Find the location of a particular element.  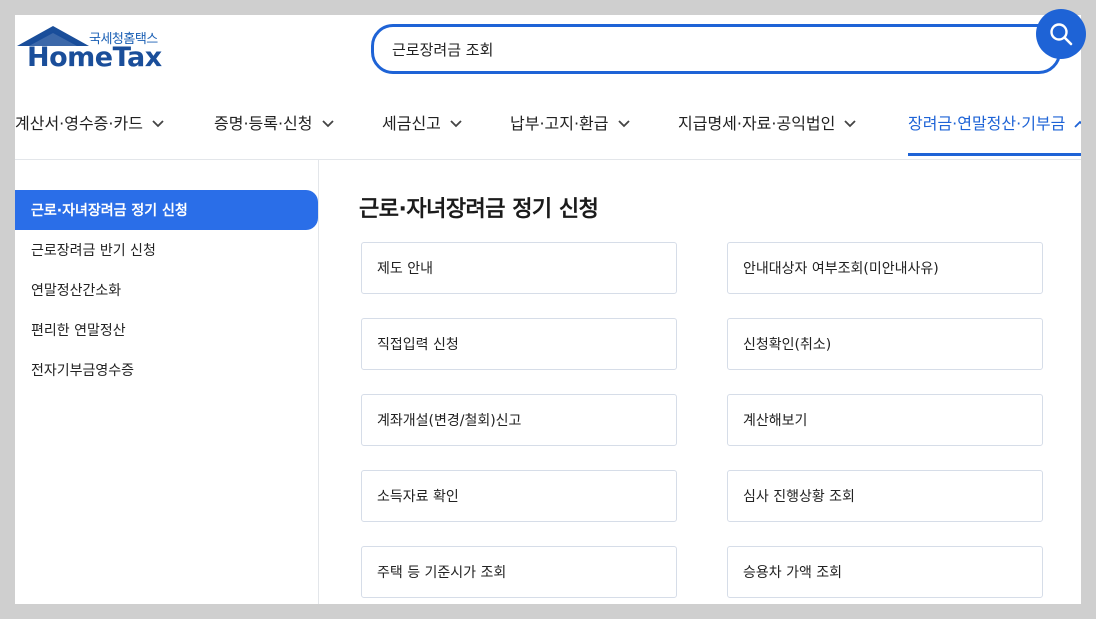

nav-item-payment-refund: 납부·고지·환급 is located at coordinates (570, 122).